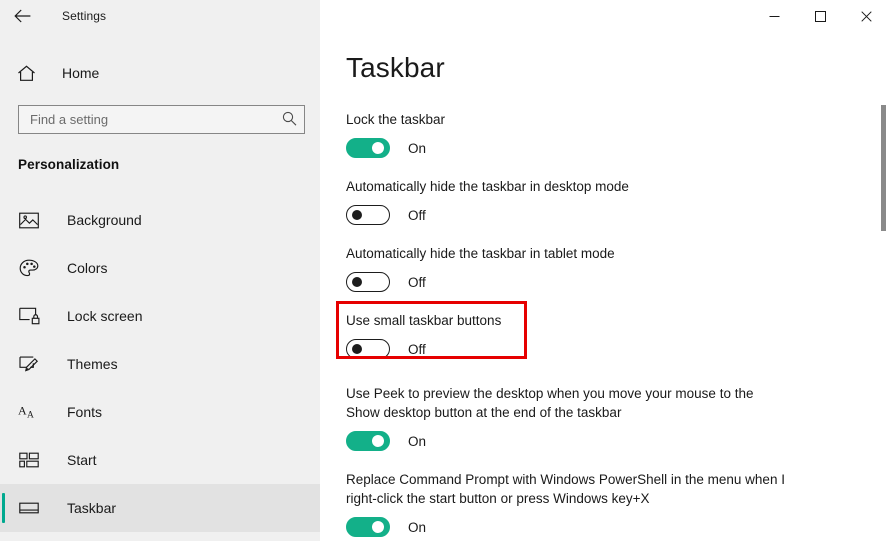 This screenshot has height=541, width=889. I want to click on selection-accent-bar, so click(3, 508).